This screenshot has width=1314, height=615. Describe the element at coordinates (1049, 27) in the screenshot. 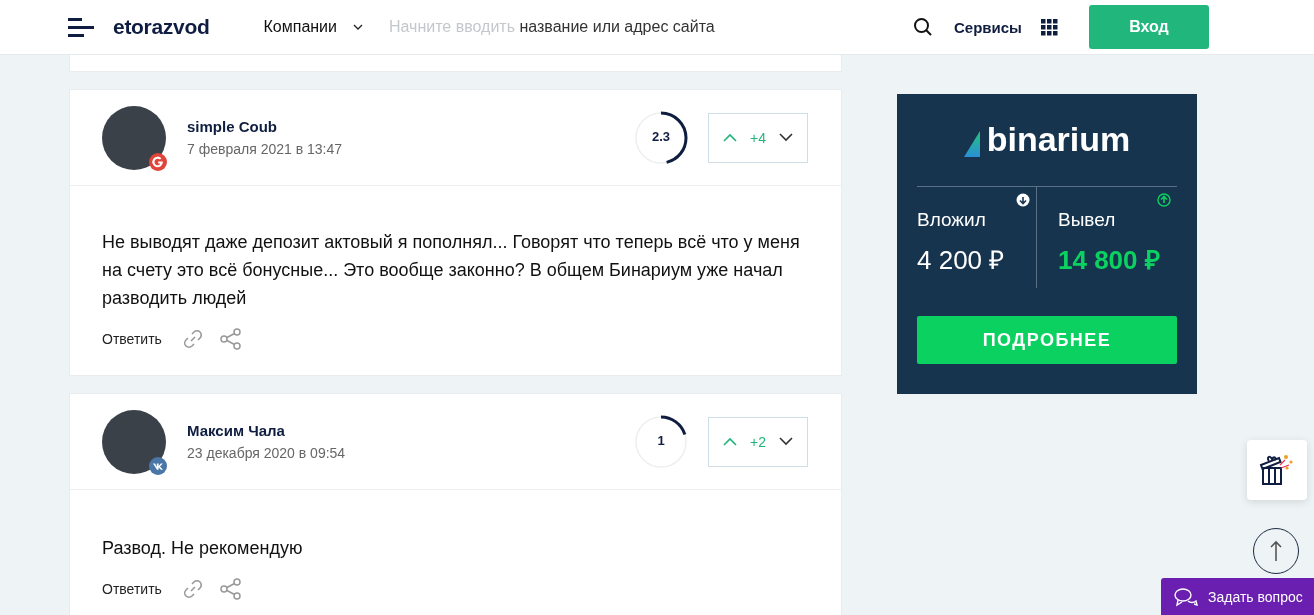

I see `grid-icon` at that location.